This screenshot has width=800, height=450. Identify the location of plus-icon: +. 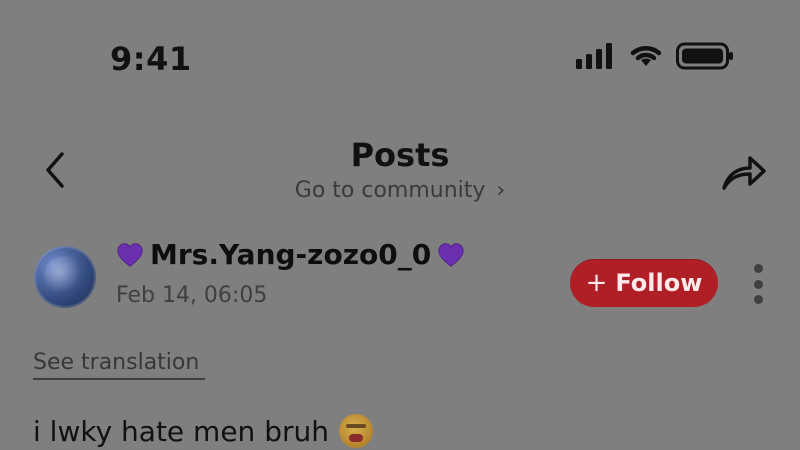
(596, 283).